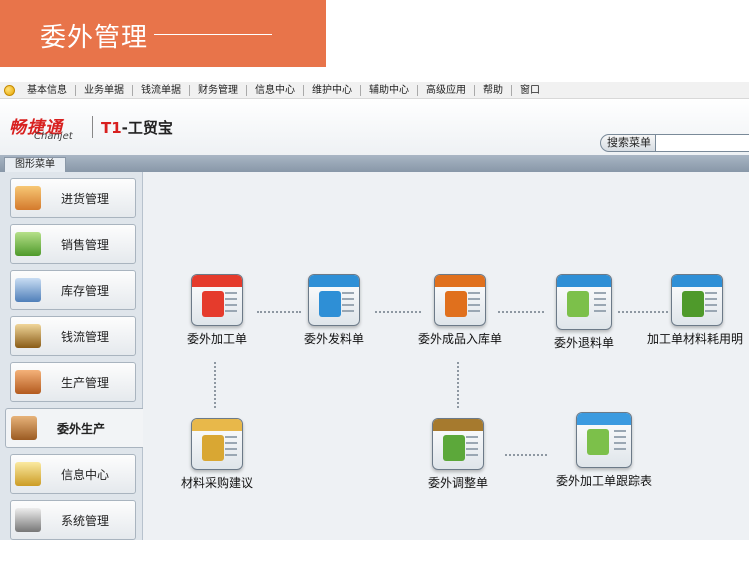 The height and width of the screenshot is (567, 749). I want to click on sidebar-item-system: 系统管理, so click(73, 520).